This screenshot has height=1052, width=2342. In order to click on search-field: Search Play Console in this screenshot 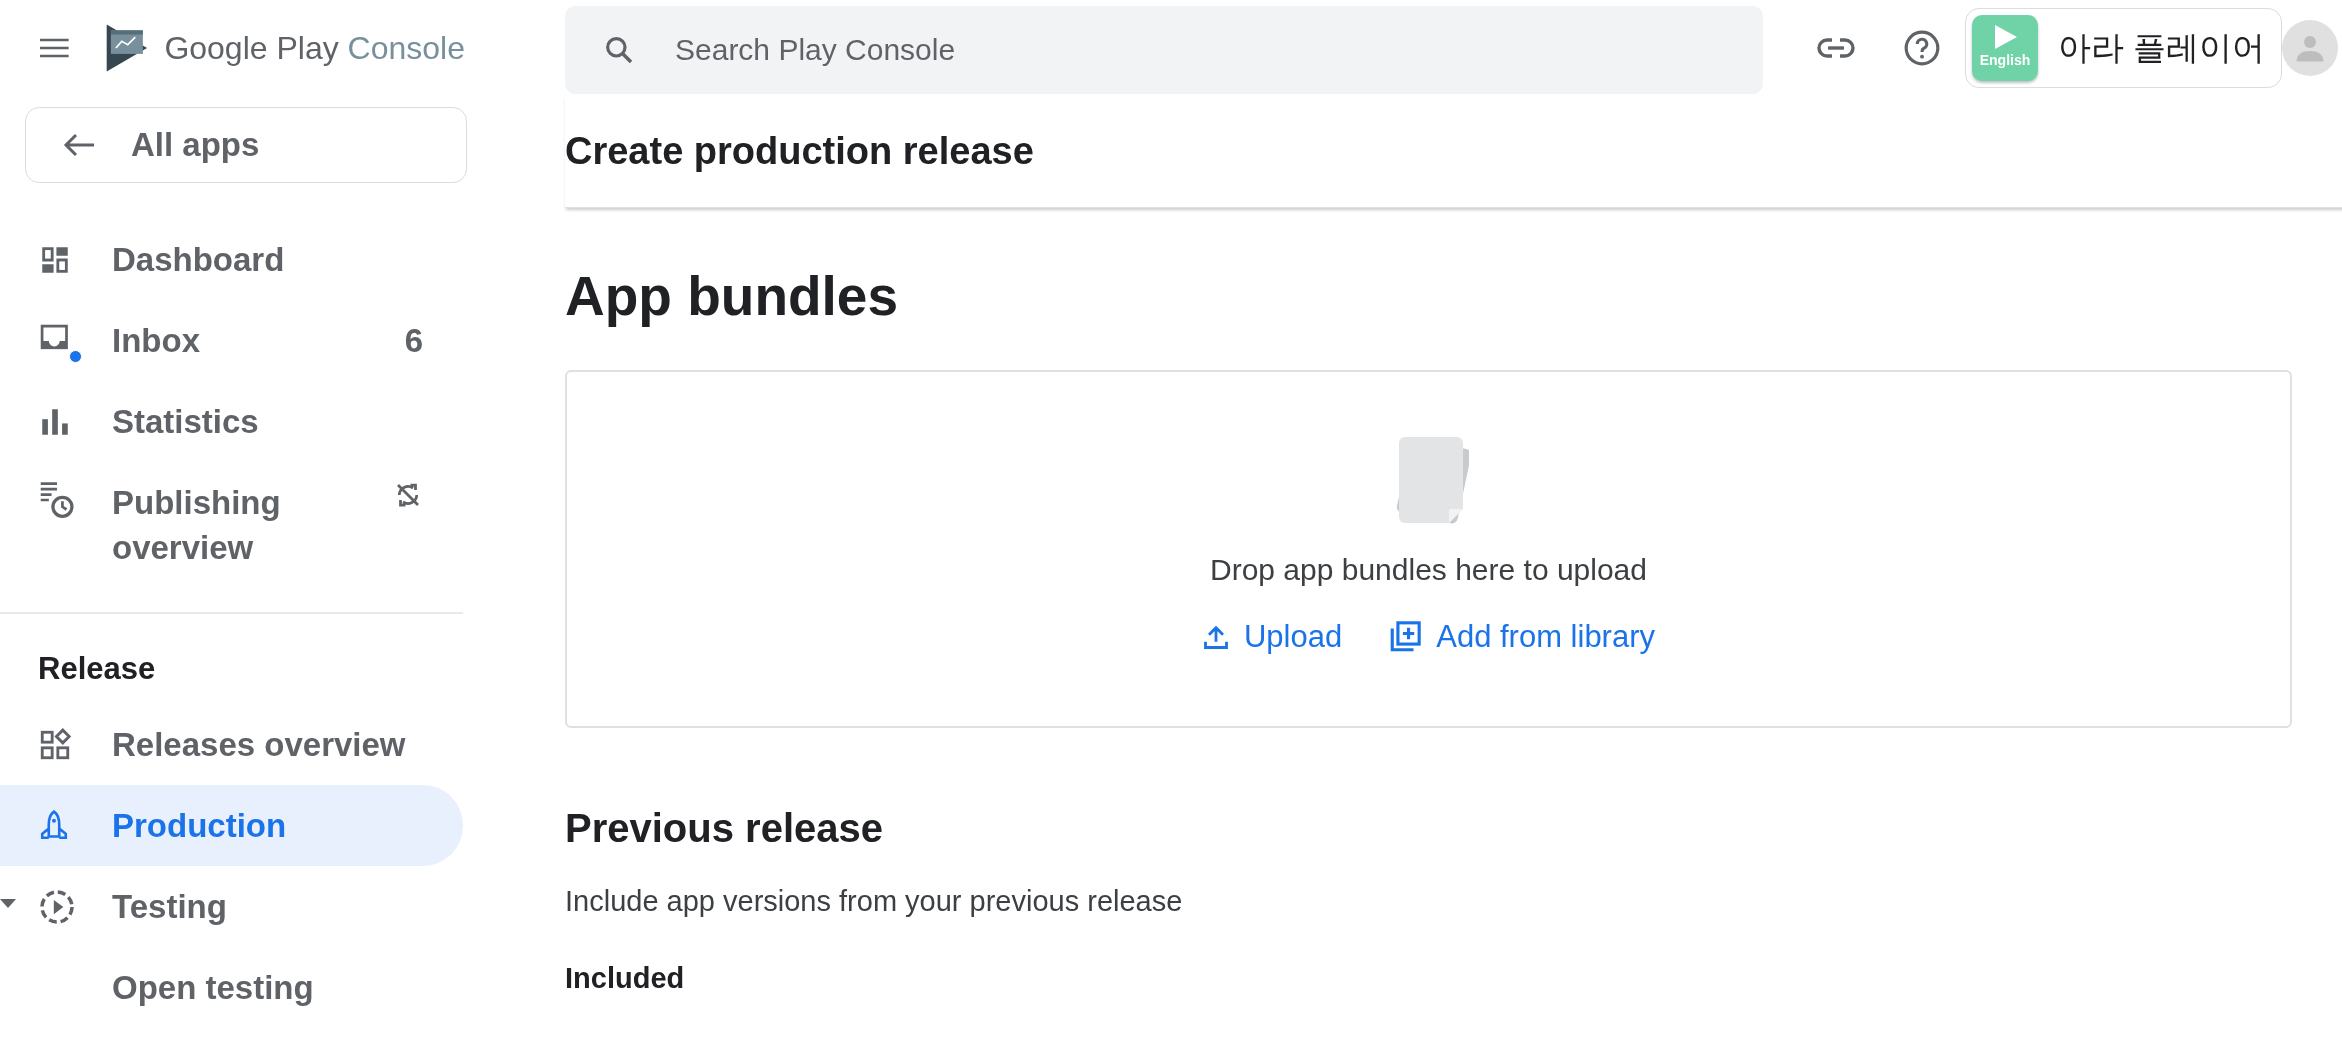, I will do `click(1164, 50)`.